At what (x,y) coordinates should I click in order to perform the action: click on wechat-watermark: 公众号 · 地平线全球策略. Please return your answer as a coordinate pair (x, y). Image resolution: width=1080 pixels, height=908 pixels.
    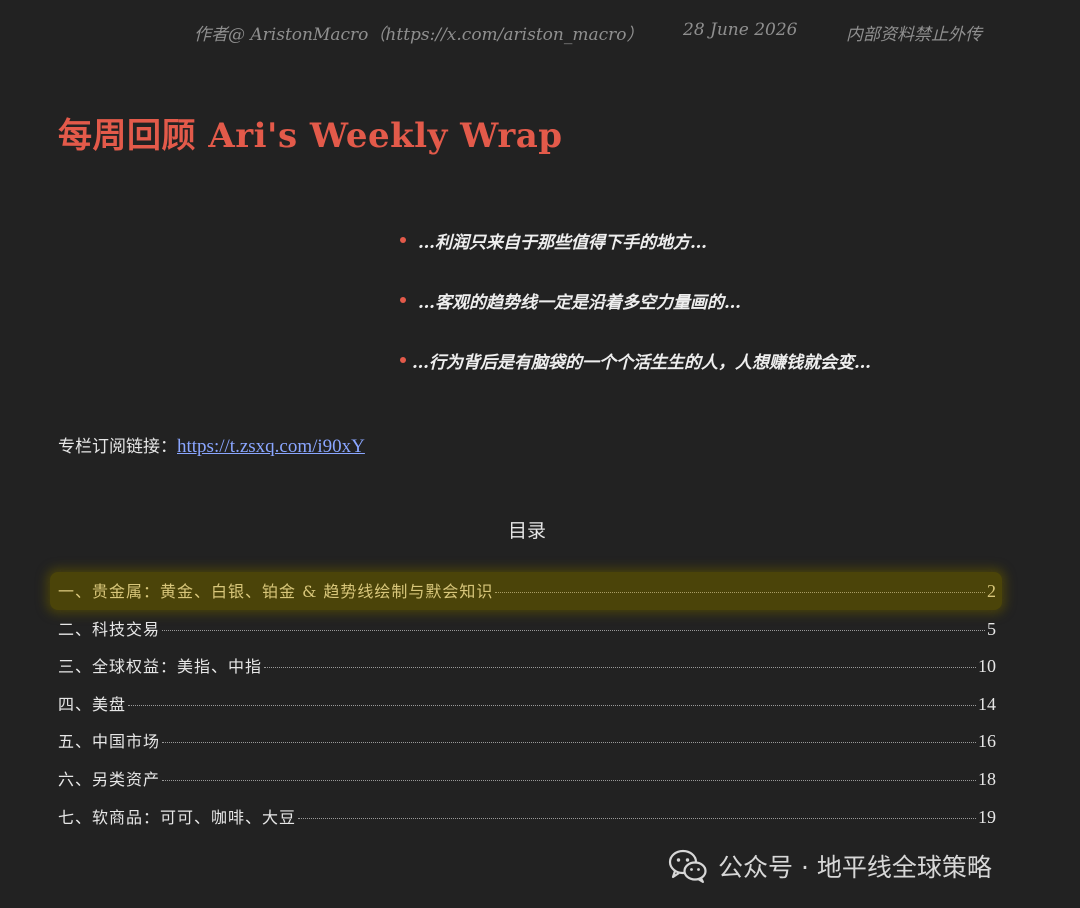
    Looking at the image, I should click on (830, 866).